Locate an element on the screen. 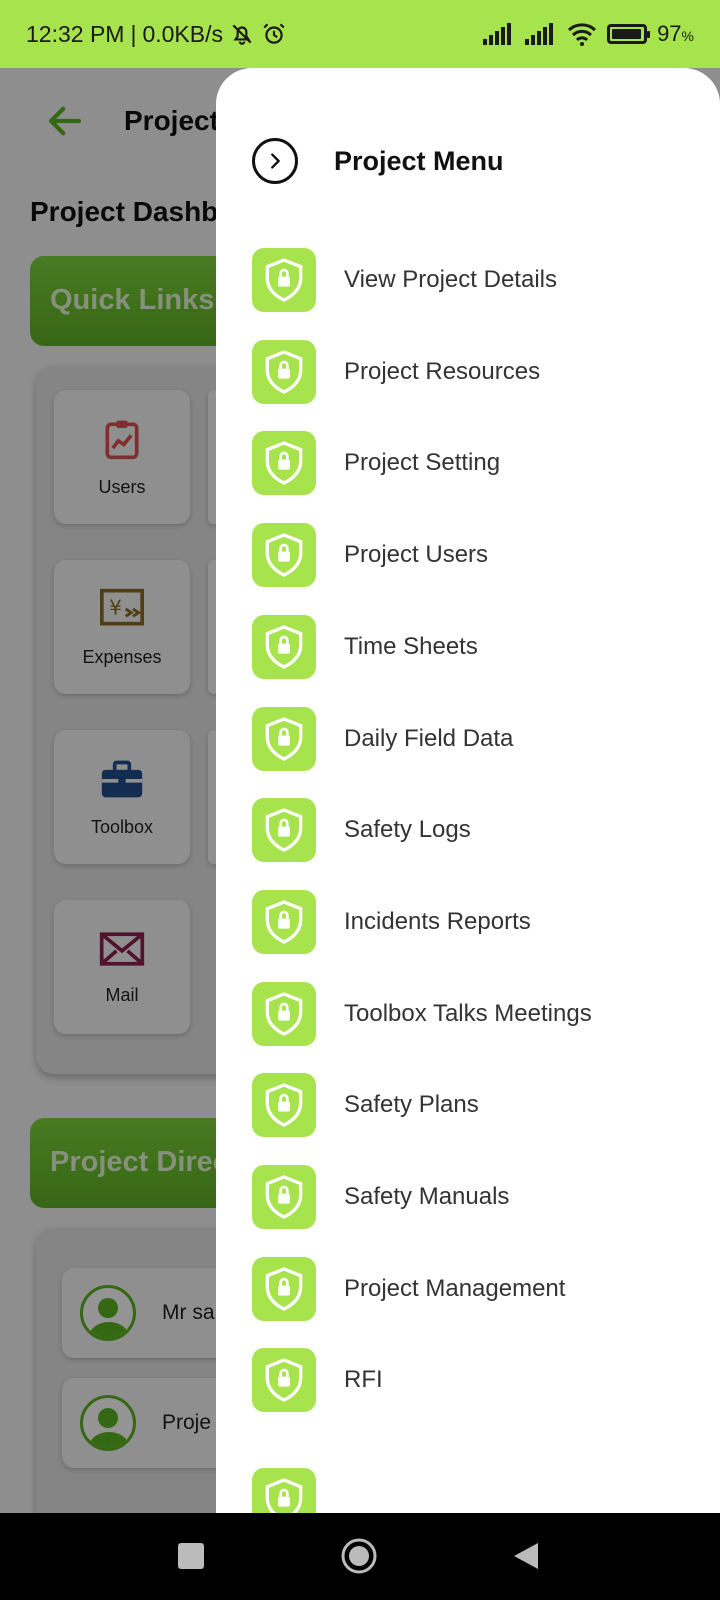 Image resolution: width=720 pixels, height=1600 pixels. menu-item: Incidents Reports is located at coordinates (472, 921).